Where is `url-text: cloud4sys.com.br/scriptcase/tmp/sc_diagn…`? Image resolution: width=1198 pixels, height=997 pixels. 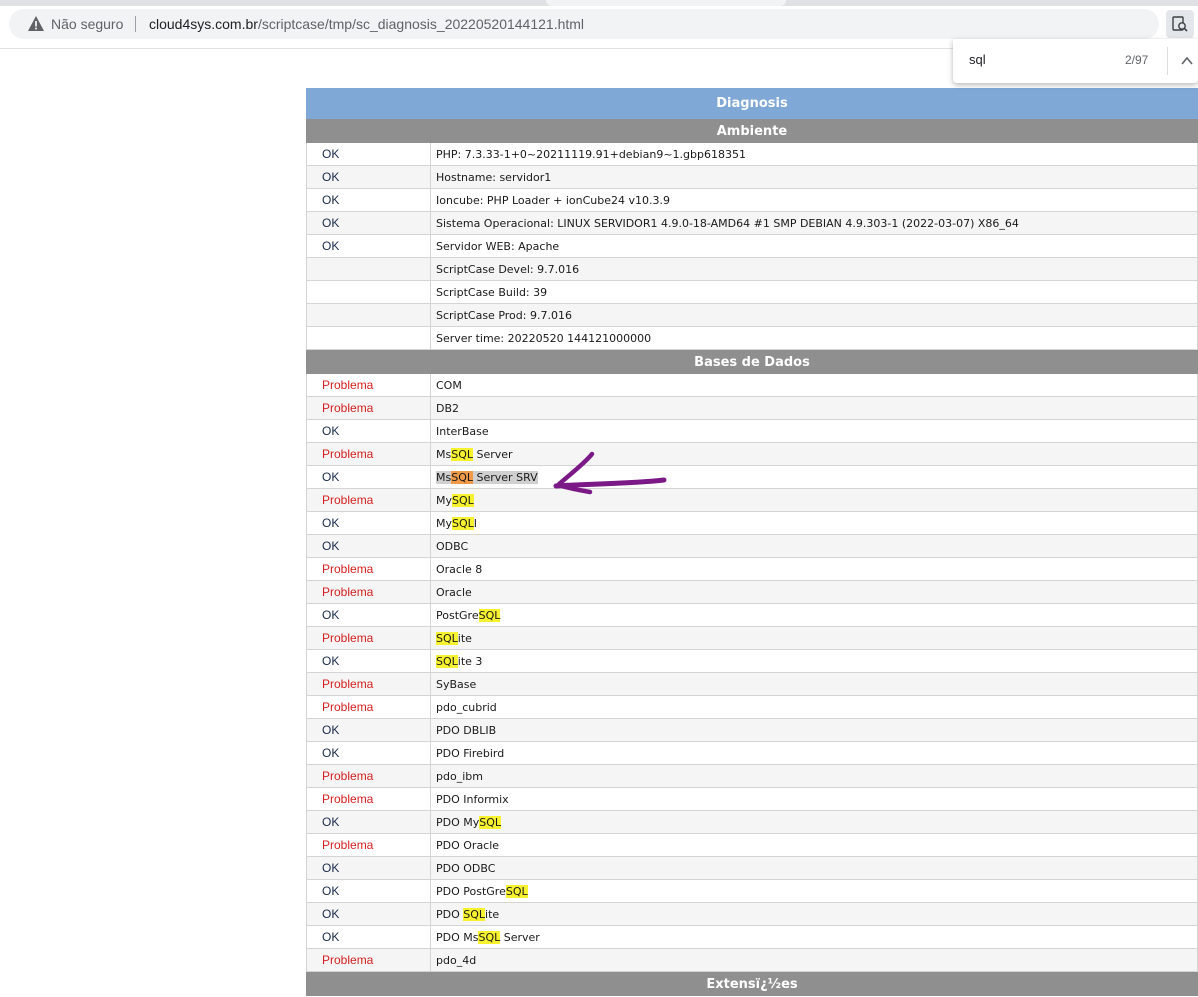
url-text: cloud4sys.com.br/scriptcase/tmp/sc_diagn… is located at coordinates (366, 24).